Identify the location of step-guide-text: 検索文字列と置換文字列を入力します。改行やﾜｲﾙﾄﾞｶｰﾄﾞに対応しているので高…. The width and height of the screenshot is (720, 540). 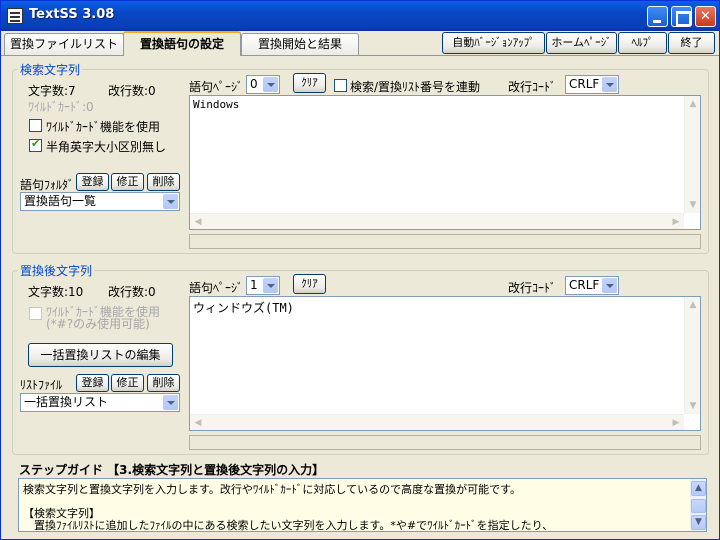
(362, 505).